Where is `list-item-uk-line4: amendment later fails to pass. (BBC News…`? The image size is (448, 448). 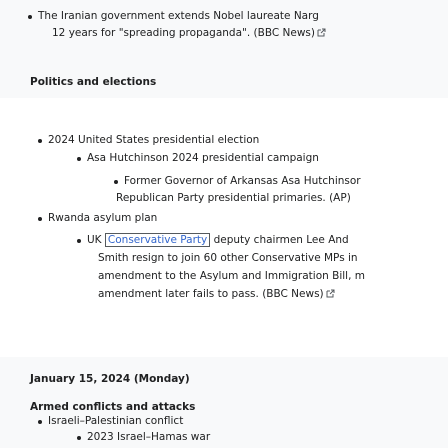 list-item-uk-line4: amendment later fails to pass. (BBC News… is located at coordinates (216, 294).